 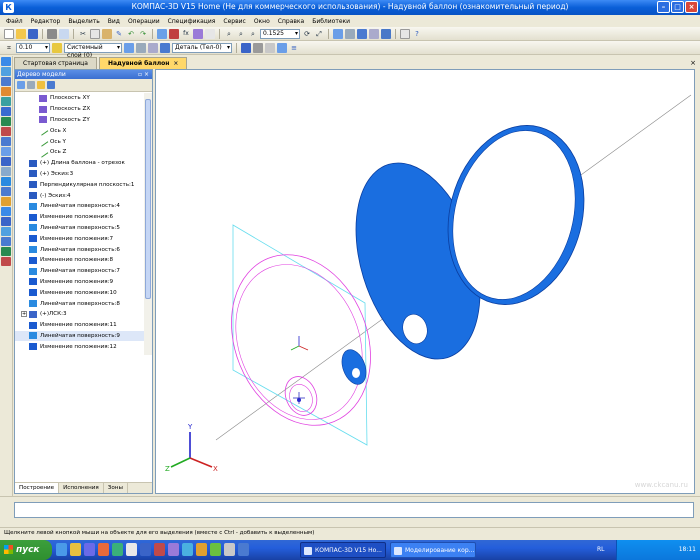 I want to click on tree-item: Линейчатая поверхность:4, so click(x=79, y=206).